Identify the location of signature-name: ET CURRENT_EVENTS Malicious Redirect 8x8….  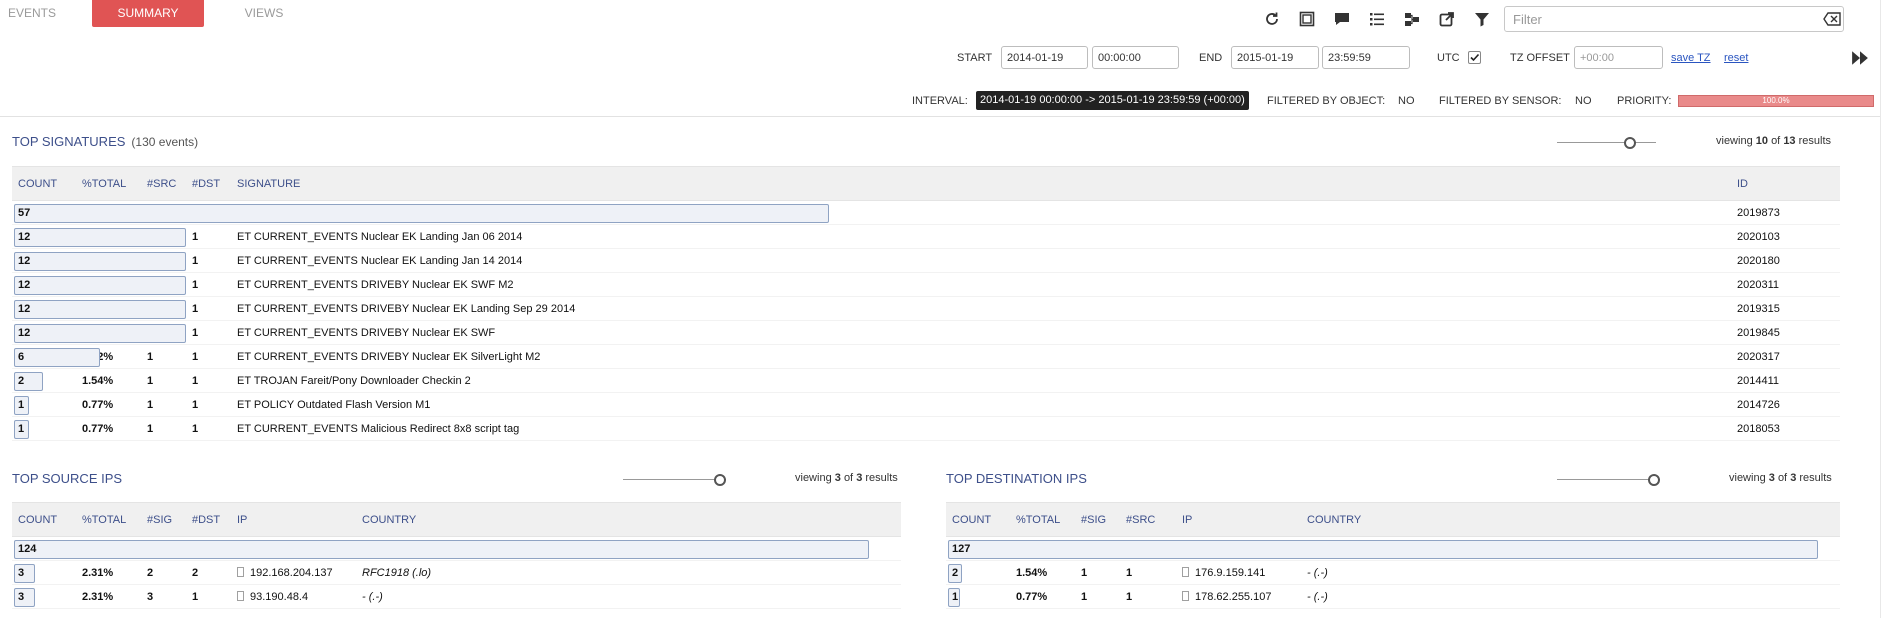
(981, 429).